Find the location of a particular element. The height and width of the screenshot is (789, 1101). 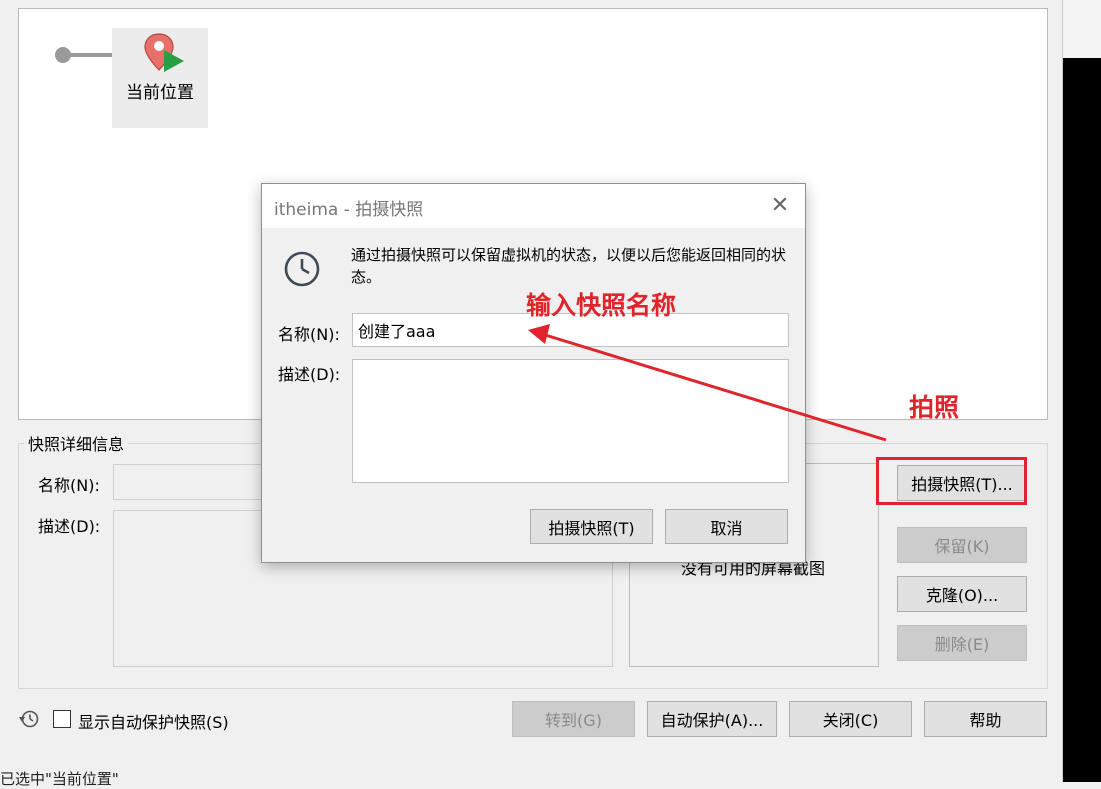

close-icon: ✕ is located at coordinates (780, 206).